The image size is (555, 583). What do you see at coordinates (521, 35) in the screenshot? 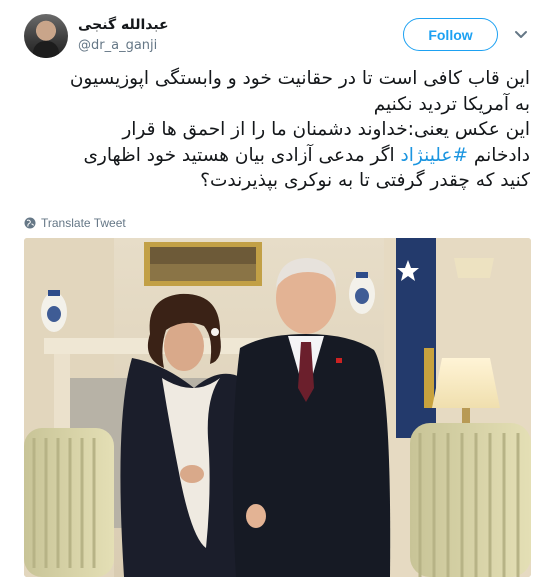
I see `chevron-down-icon` at bounding box center [521, 35].